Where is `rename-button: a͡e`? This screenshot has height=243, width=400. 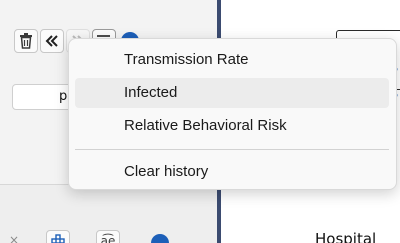
rename-button: a͡e is located at coordinates (108, 236).